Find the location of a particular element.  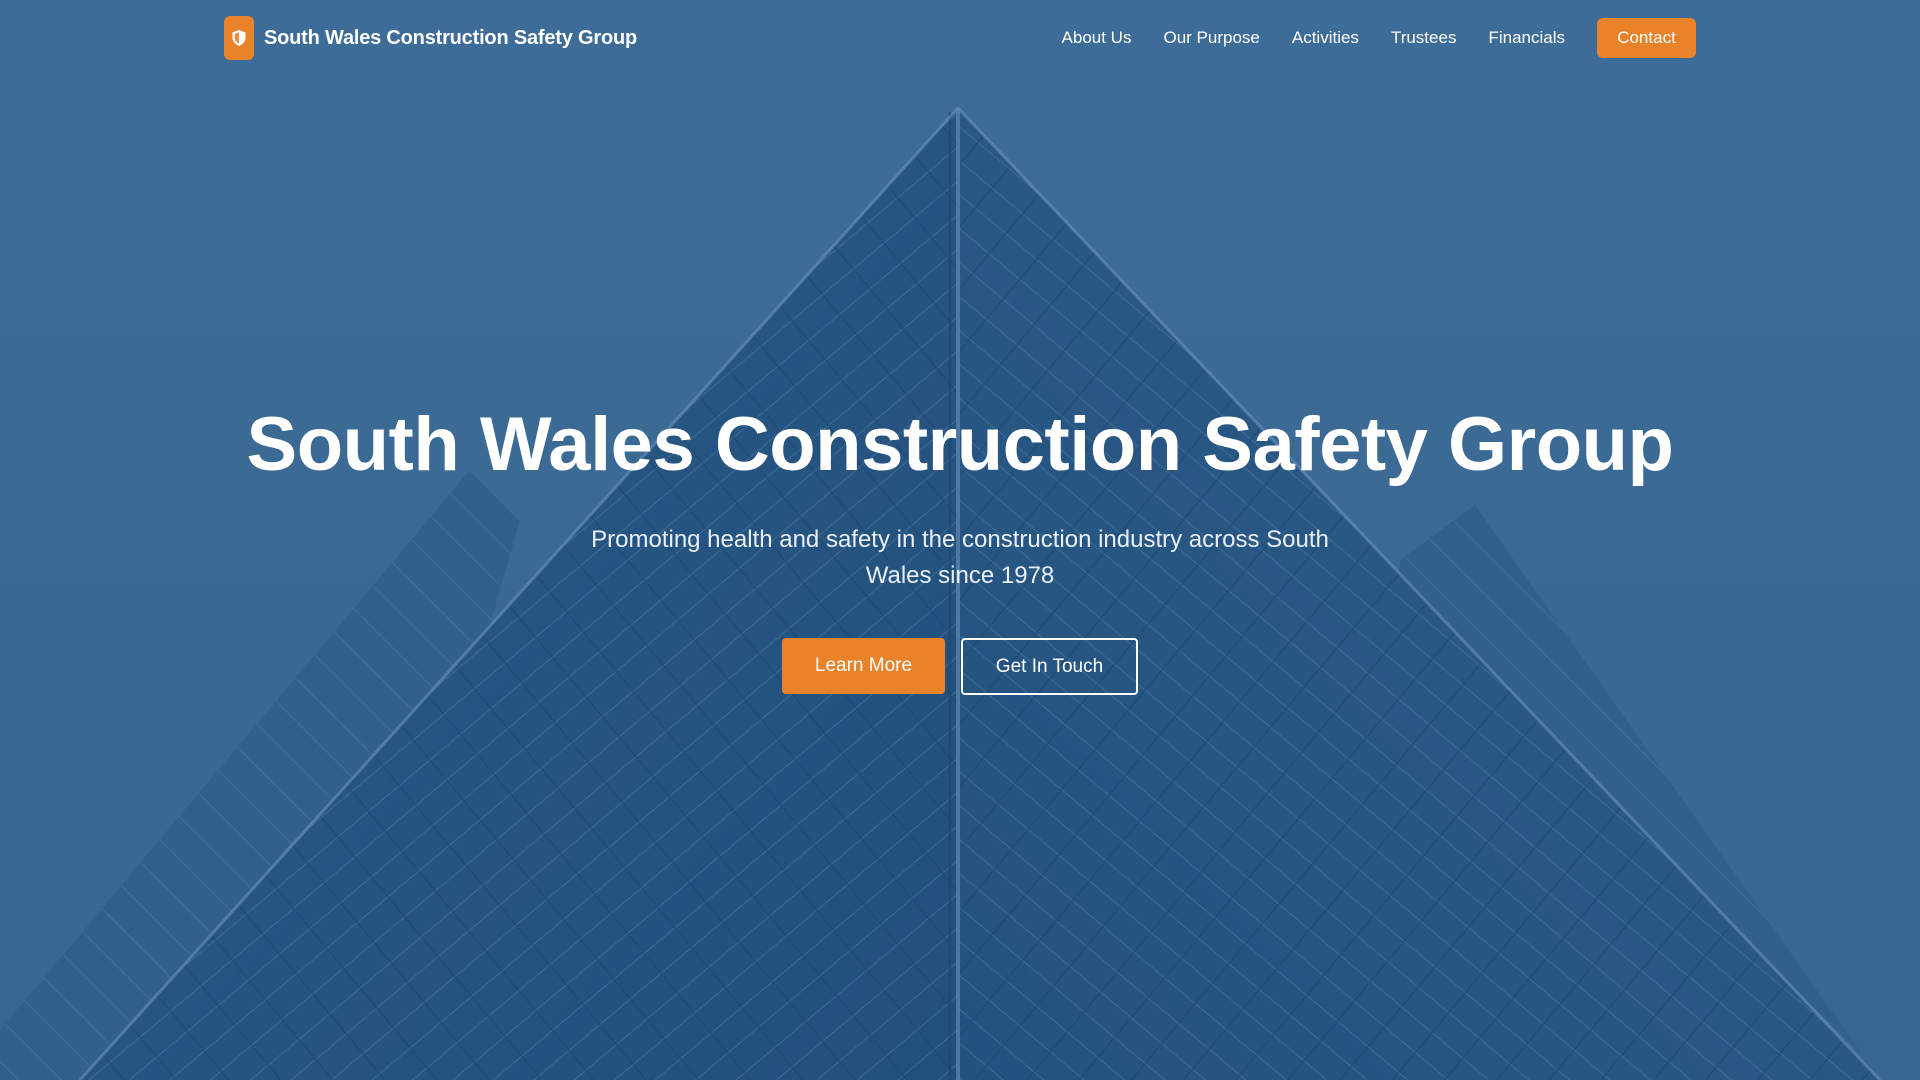

hero-title: South Wales Construction Safety Group is located at coordinates (960, 444).